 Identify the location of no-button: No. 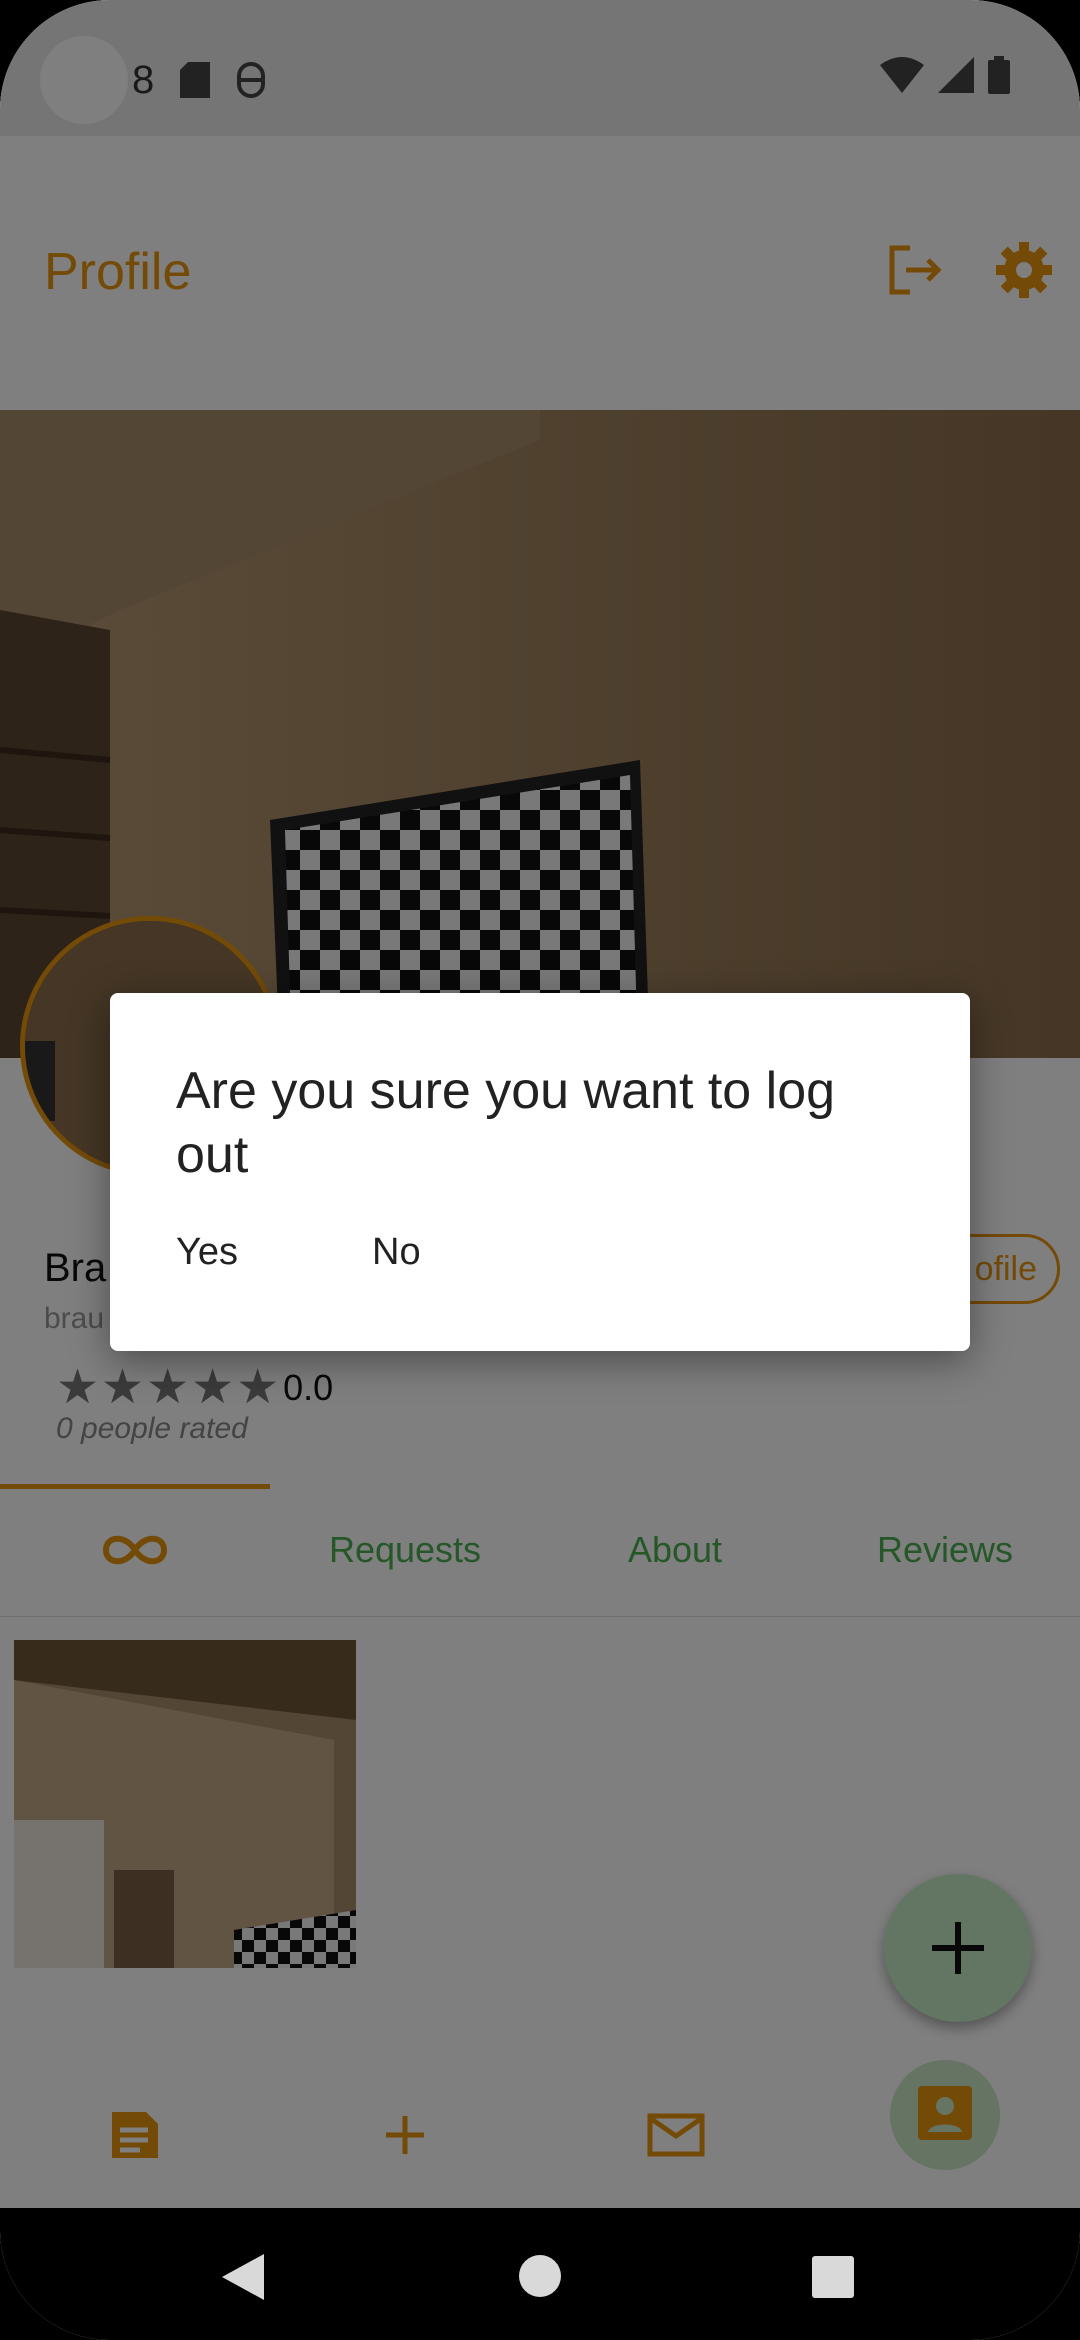
(396, 1252).